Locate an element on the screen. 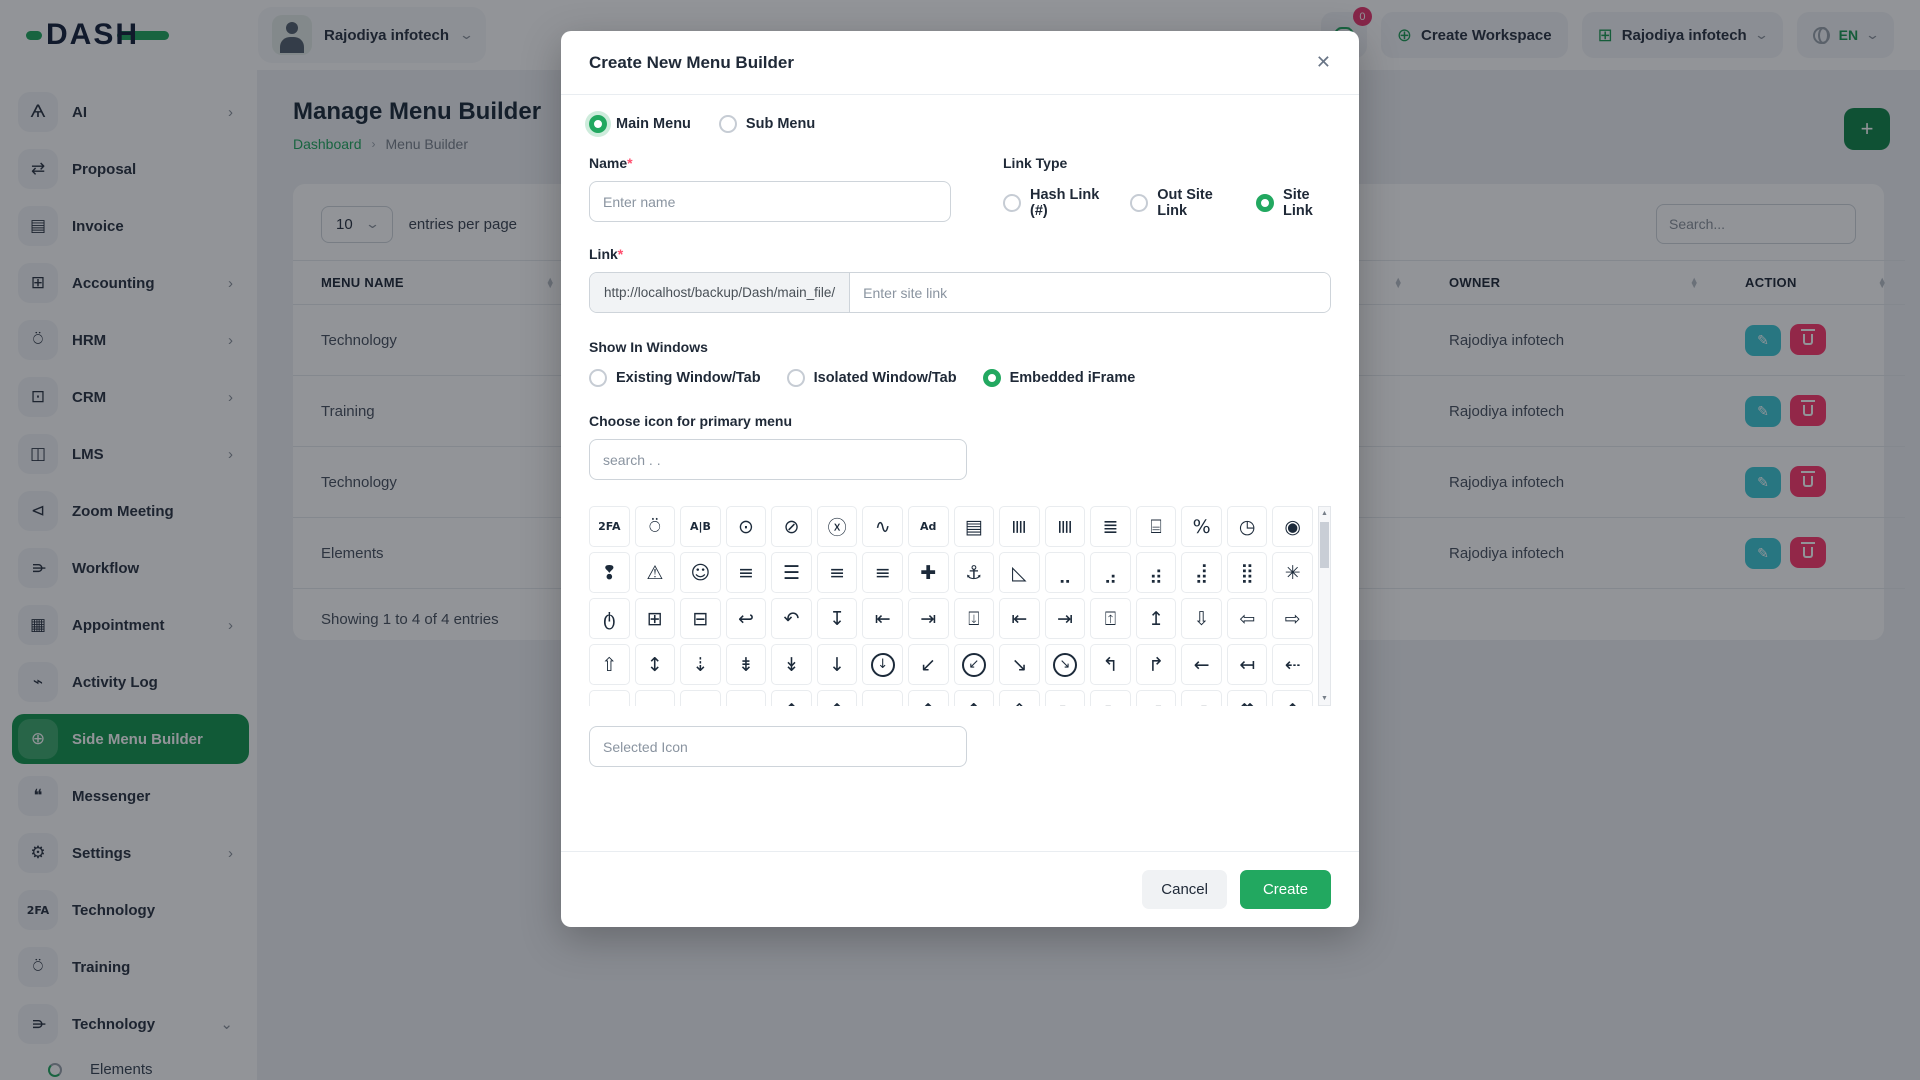 The image size is (1920, 1080). icon-option: ⇖ is located at coordinates (1110, 698).